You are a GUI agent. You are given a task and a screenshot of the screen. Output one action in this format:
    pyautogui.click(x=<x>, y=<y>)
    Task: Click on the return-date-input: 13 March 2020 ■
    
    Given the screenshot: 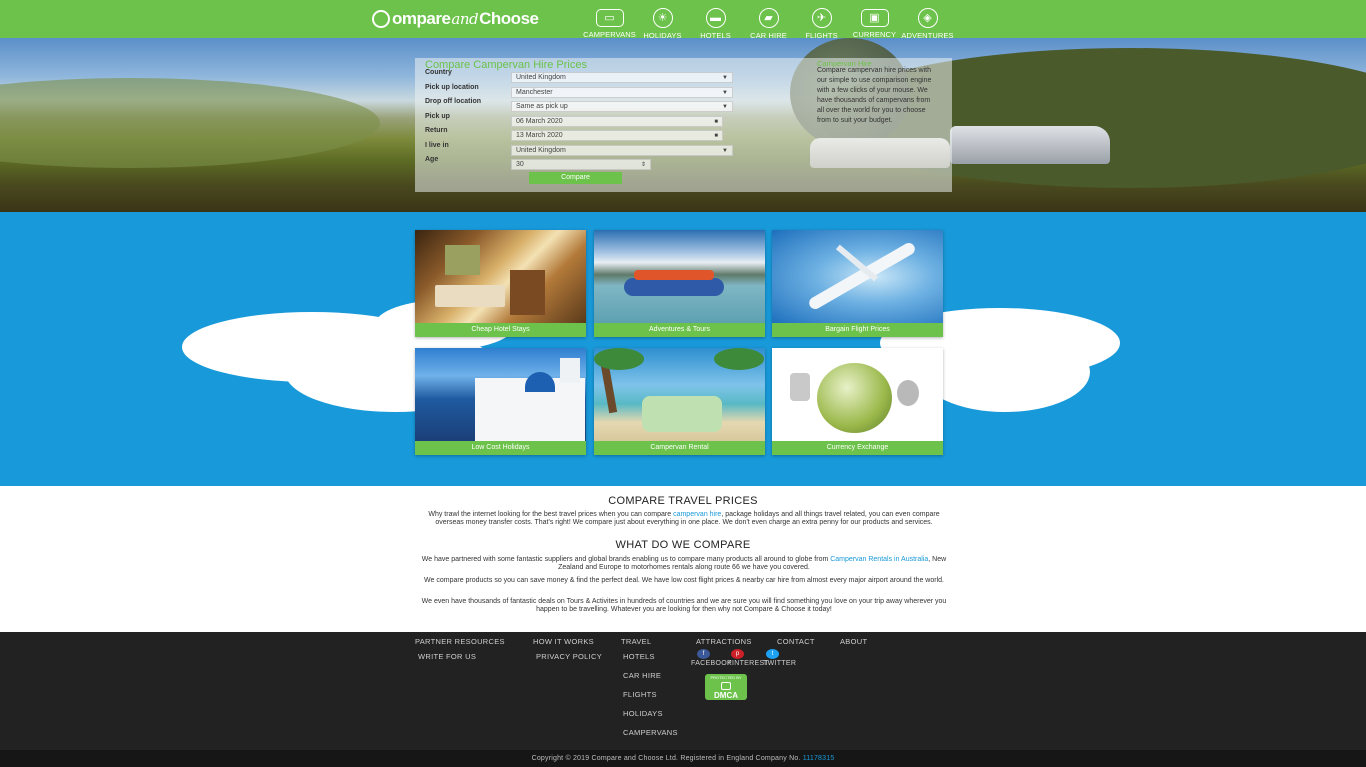 What is the action you would take?
    pyautogui.click(x=617, y=135)
    